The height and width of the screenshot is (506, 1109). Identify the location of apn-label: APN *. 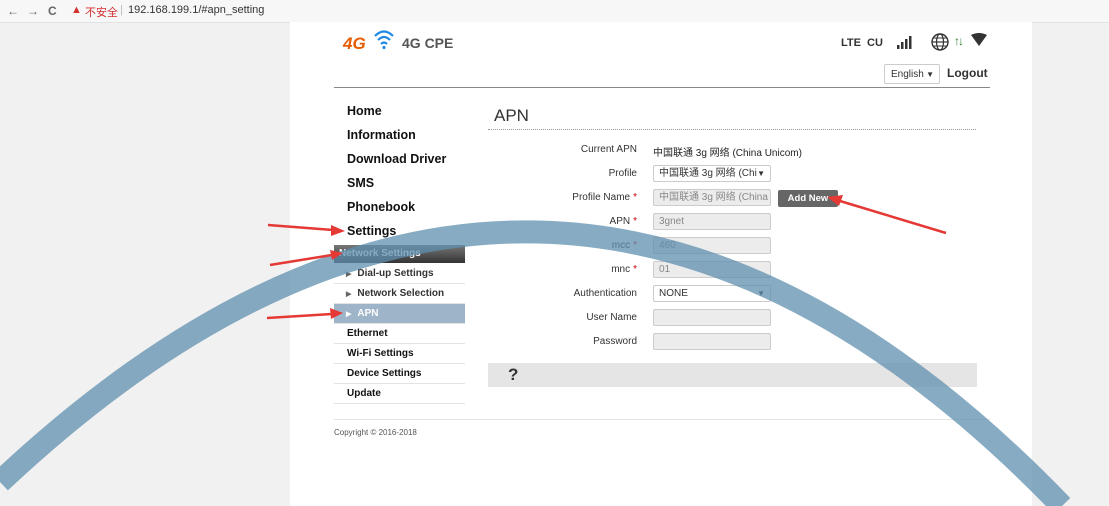
(577, 221).